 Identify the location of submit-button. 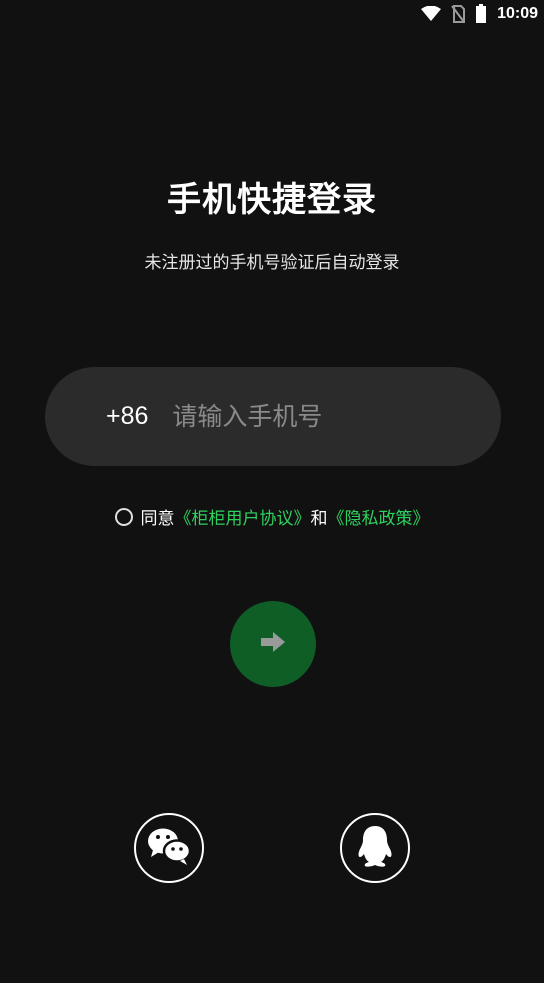
(273, 644).